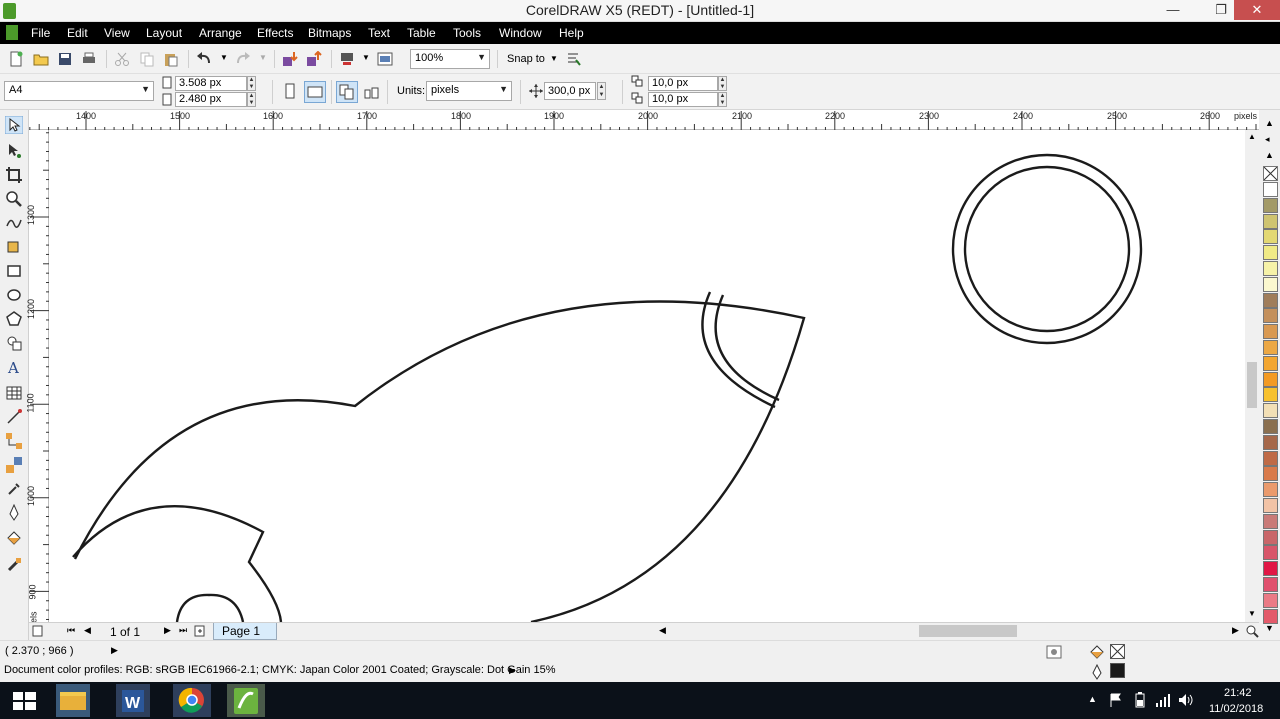  What do you see at coordinates (210, 607) in the screenshot?
I see `rocket-porthole-arc` at bounding box center [210, 607].